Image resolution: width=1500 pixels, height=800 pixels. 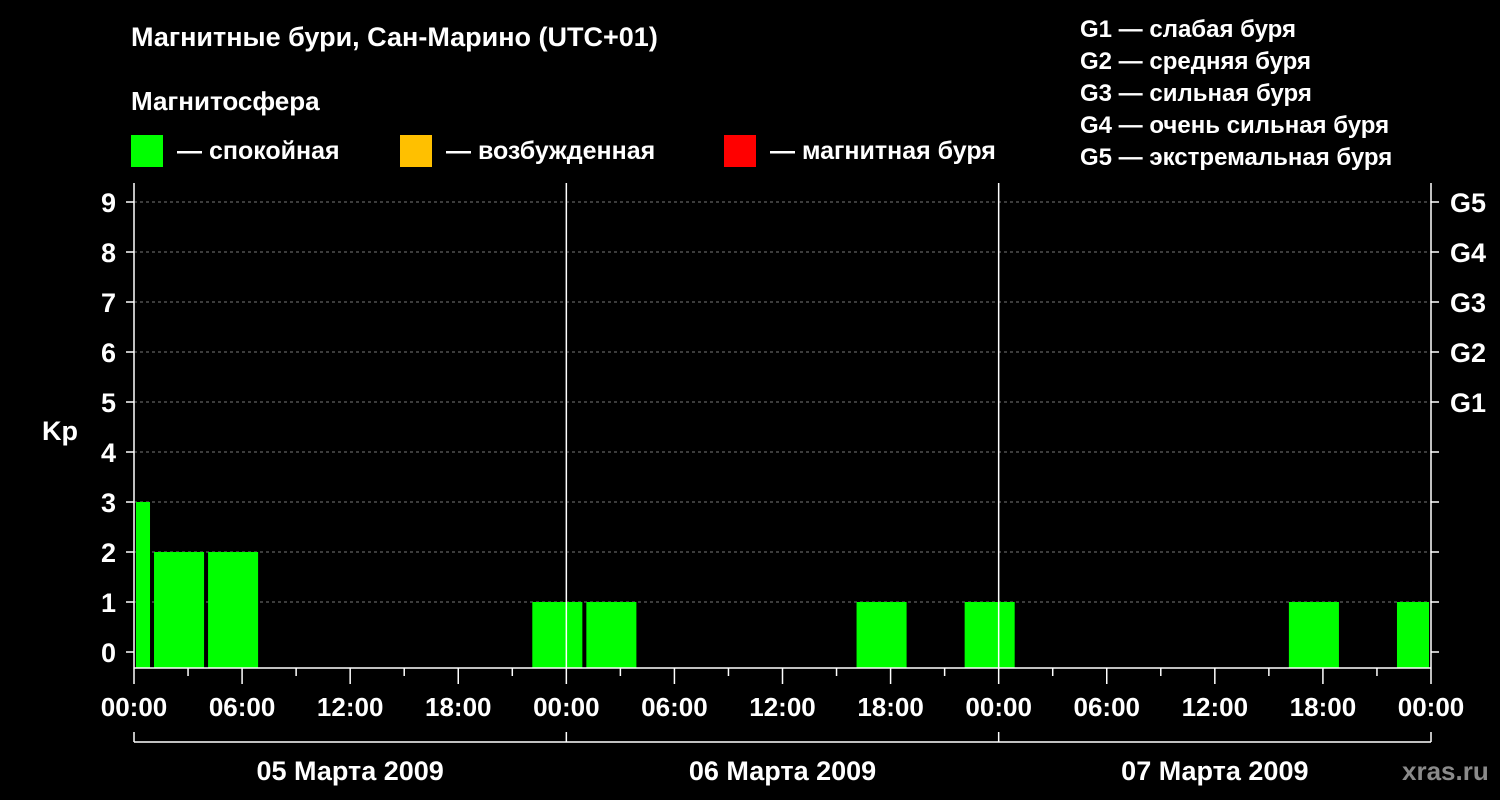 What do you see at coordinates (108, 303) in the screenshot?
I see `y-tick-label: 7` at bounding box center [108, 303].